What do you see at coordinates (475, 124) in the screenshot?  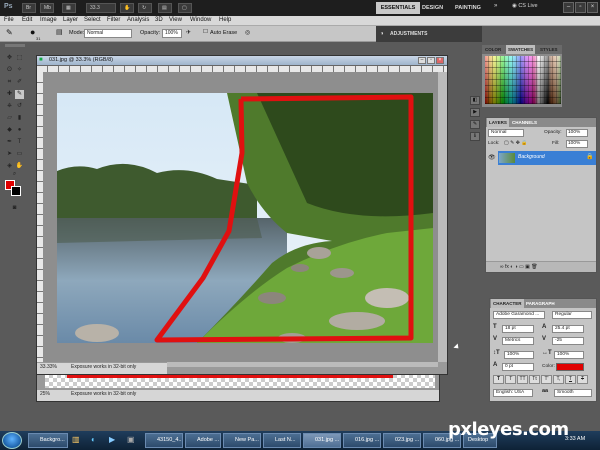 I see `brushes-panel-icon: ✎` at bounding box center [475, 124].